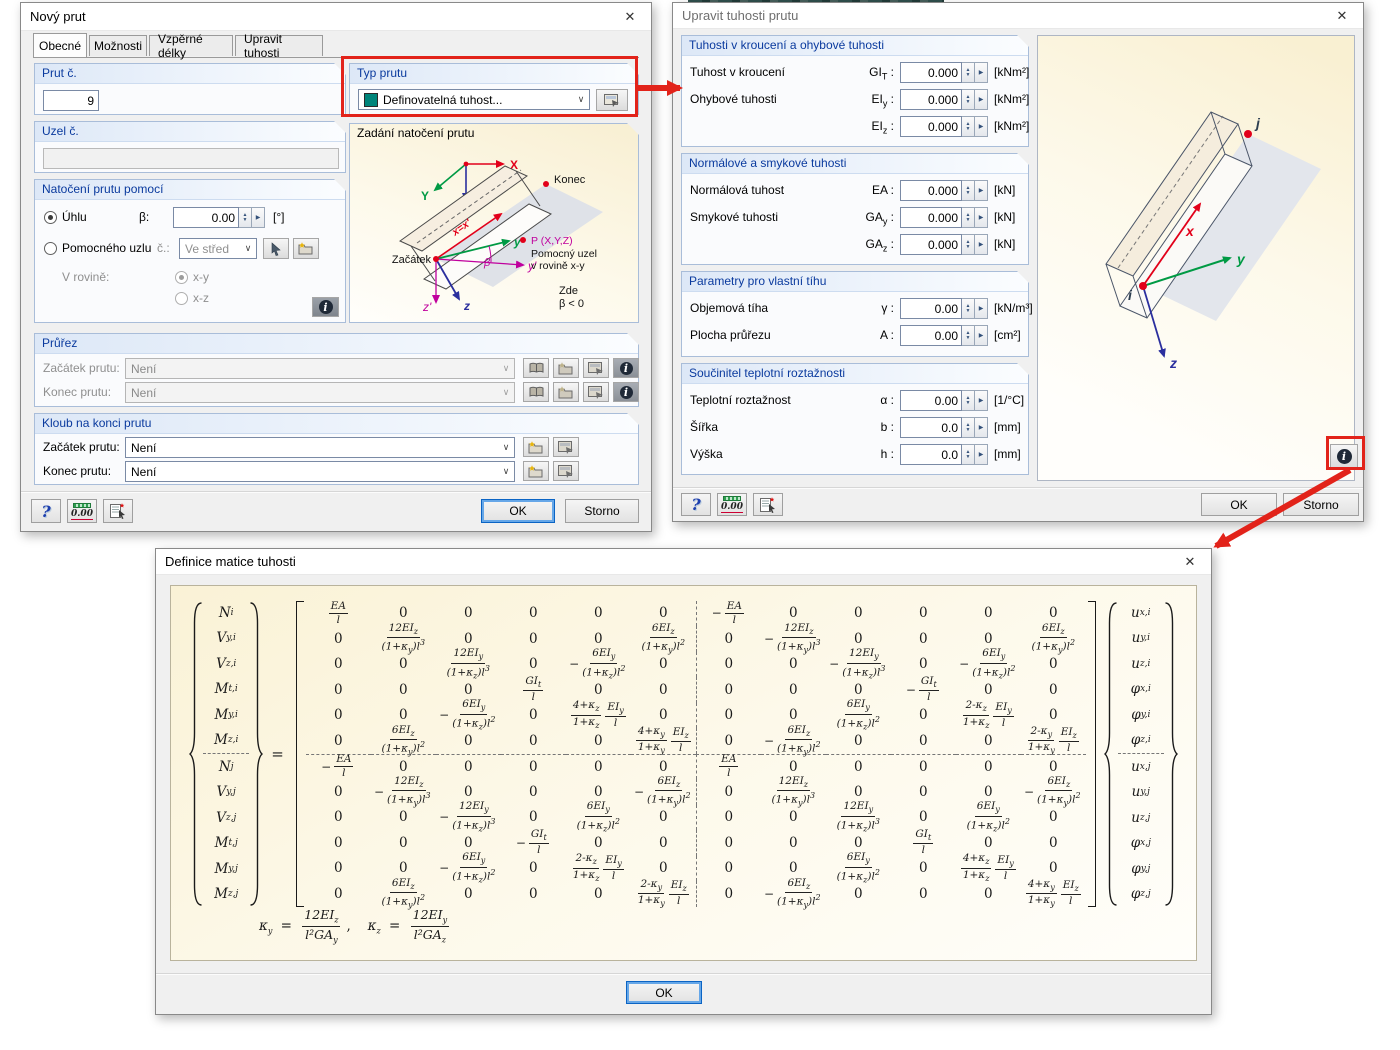  What do you see at coordinates (258, 217) in the screenshot?
I see `beta-spin-right-button: ▶` at bounding box center [258, 217].